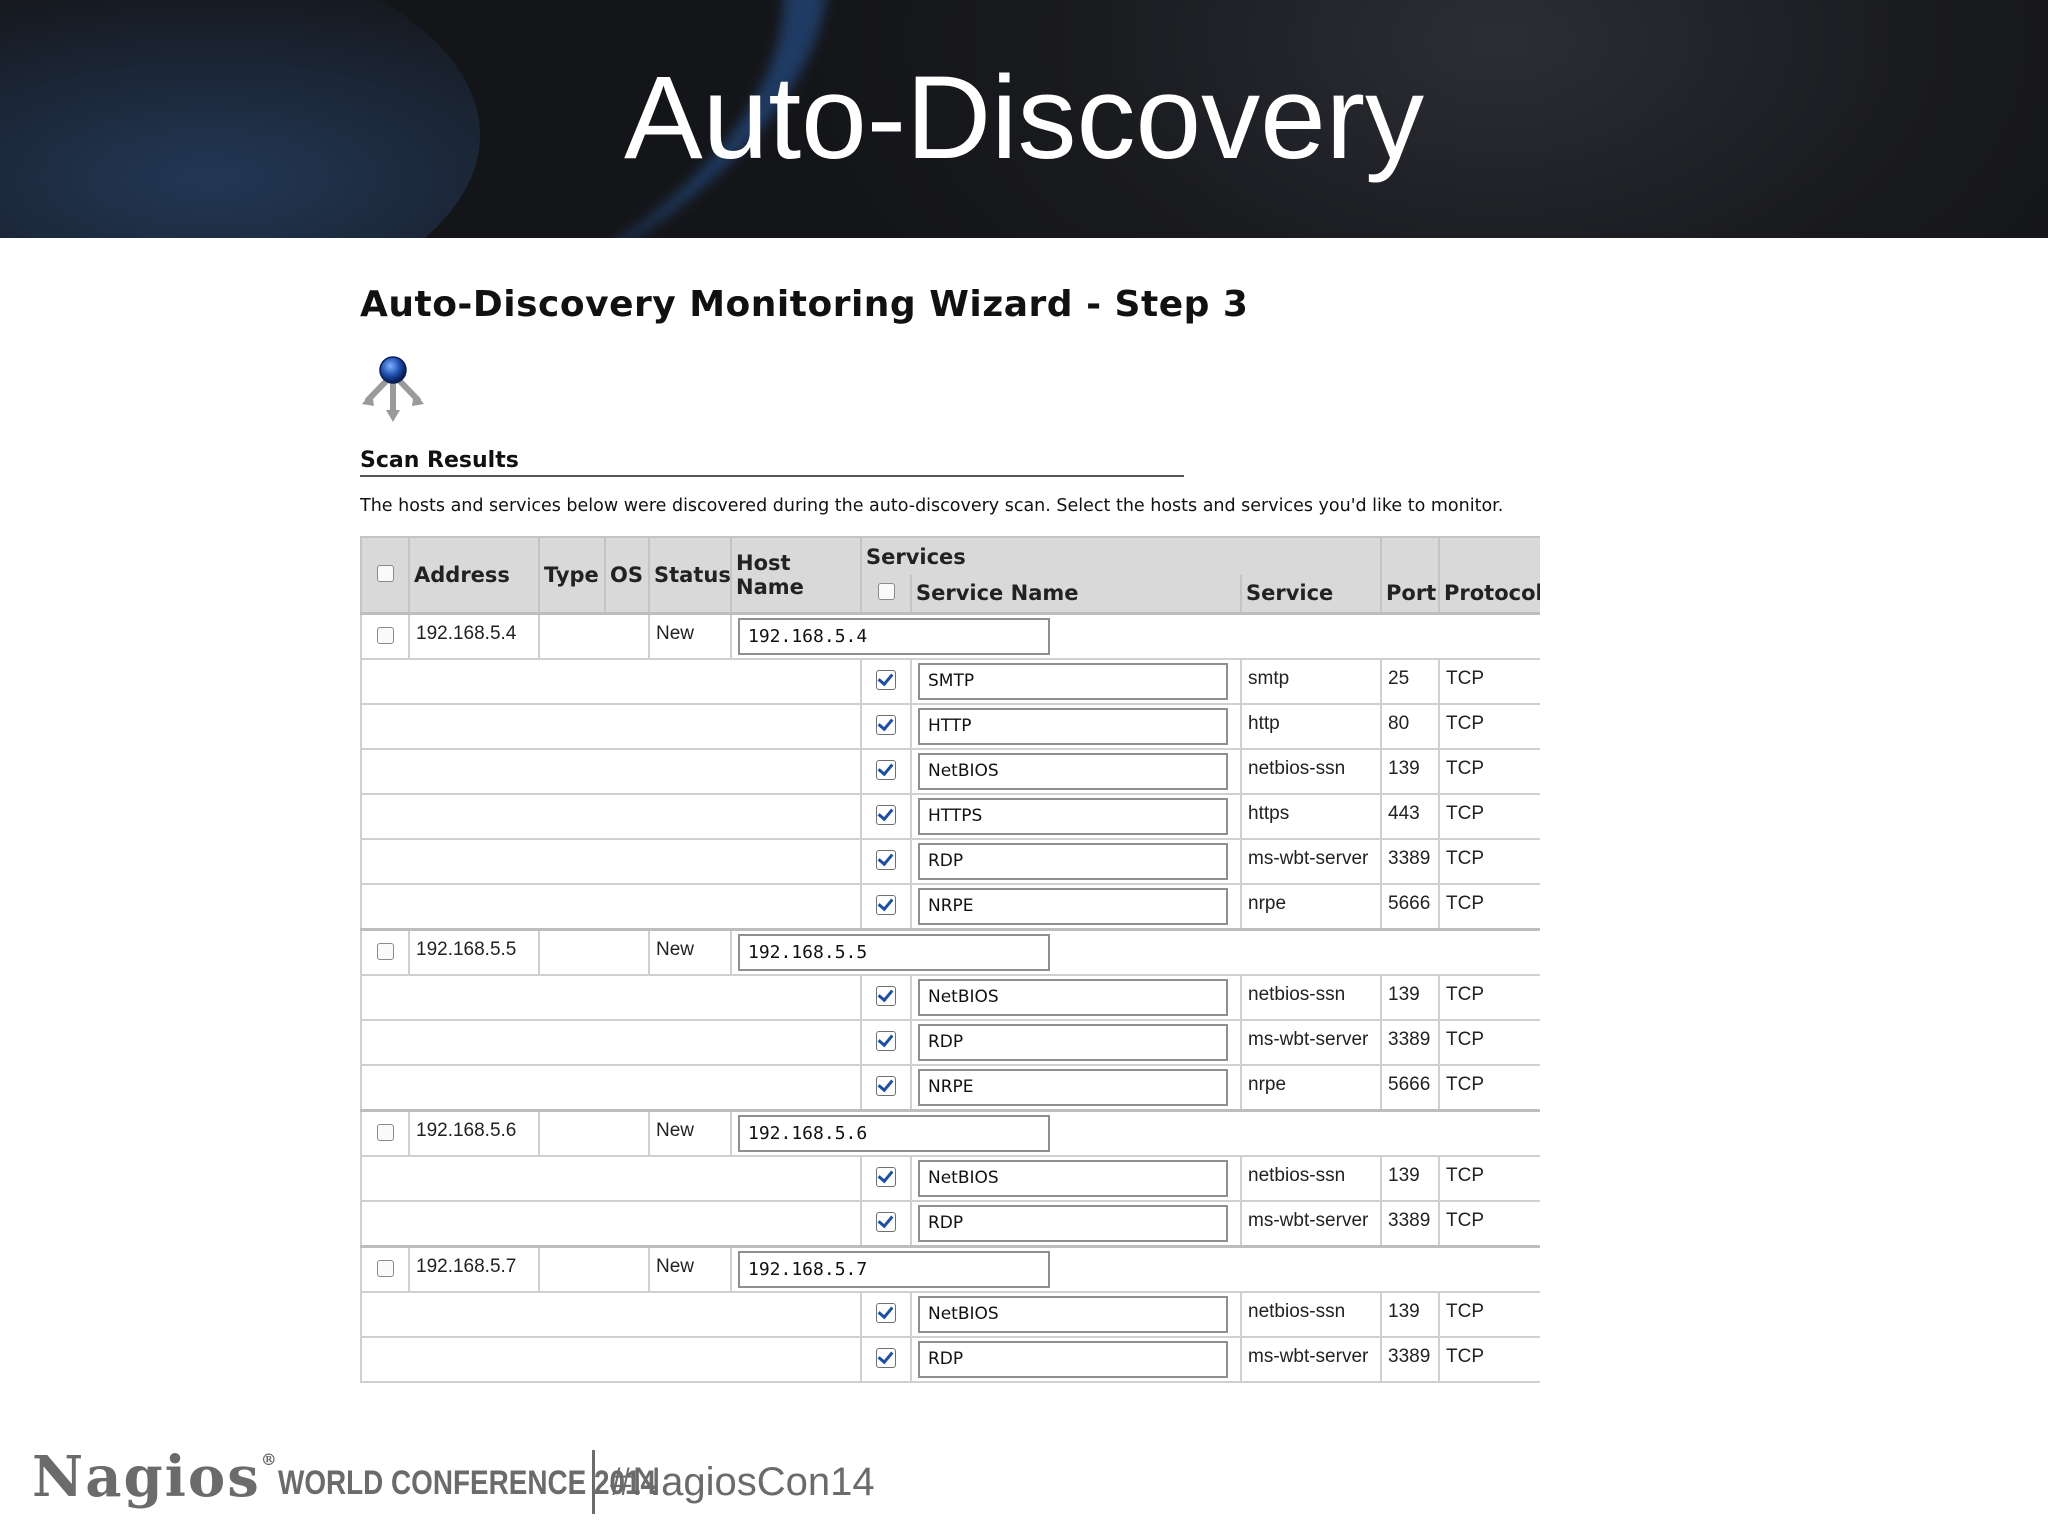  Describe the element at coordinates (146, 1477) in the screenshot. I see `nagios-brand: Nagios` at that location.